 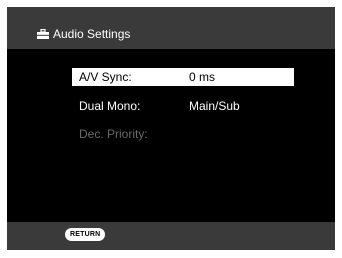 I want to click on dual-mono-label: Dual Mono:, so click(x=110, y=106).